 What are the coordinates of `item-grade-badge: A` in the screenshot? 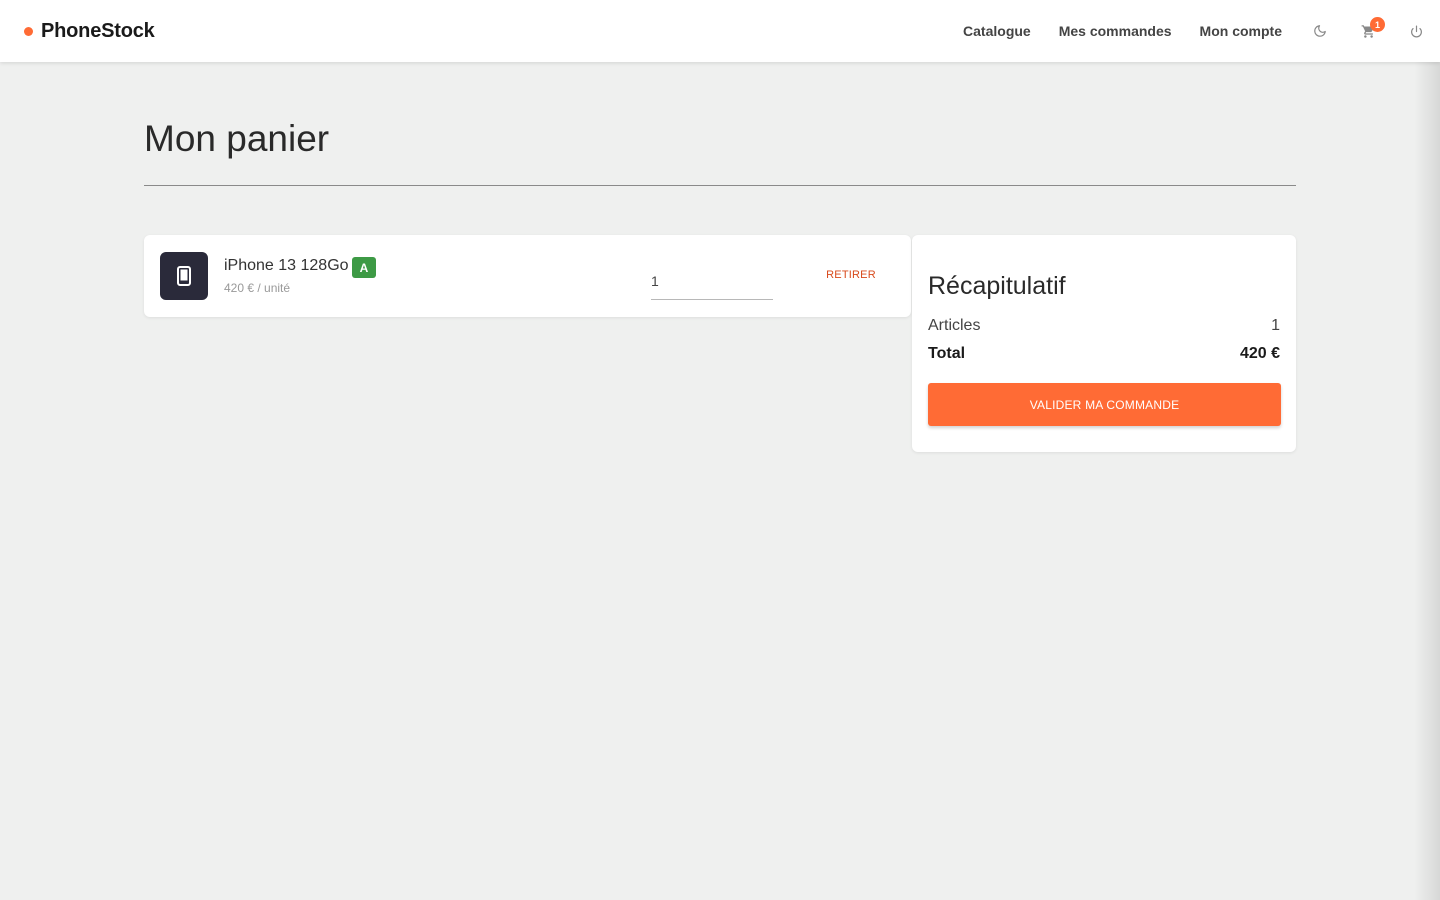 It's located at (364, 267).